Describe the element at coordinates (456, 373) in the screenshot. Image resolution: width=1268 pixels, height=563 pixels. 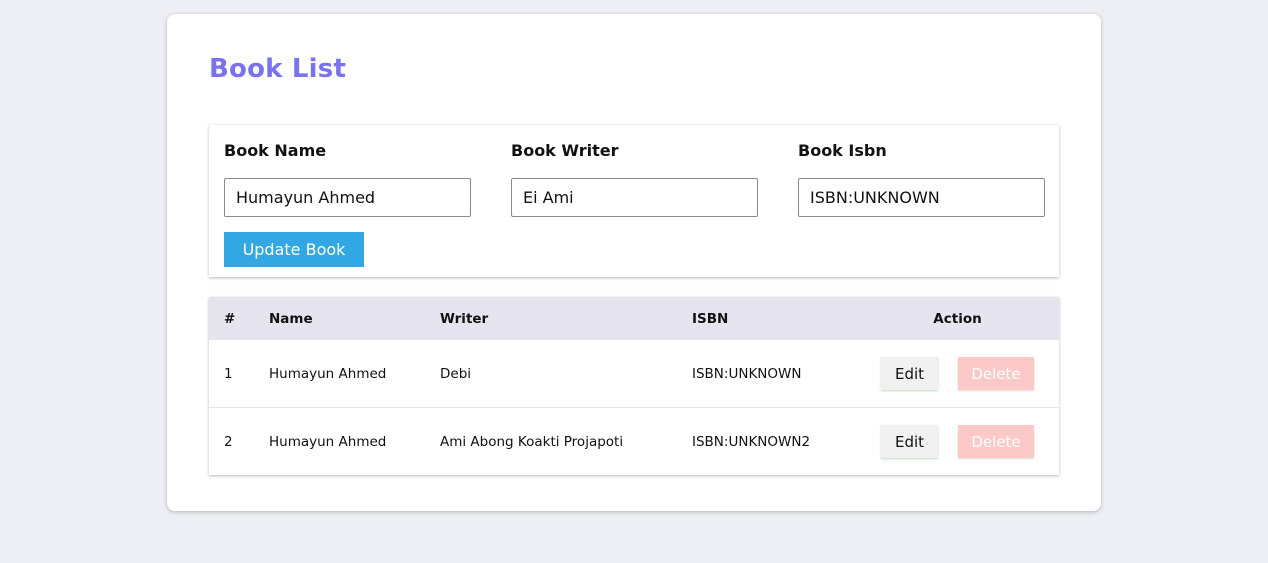
I see `row-book-writer: Debi` at that location.